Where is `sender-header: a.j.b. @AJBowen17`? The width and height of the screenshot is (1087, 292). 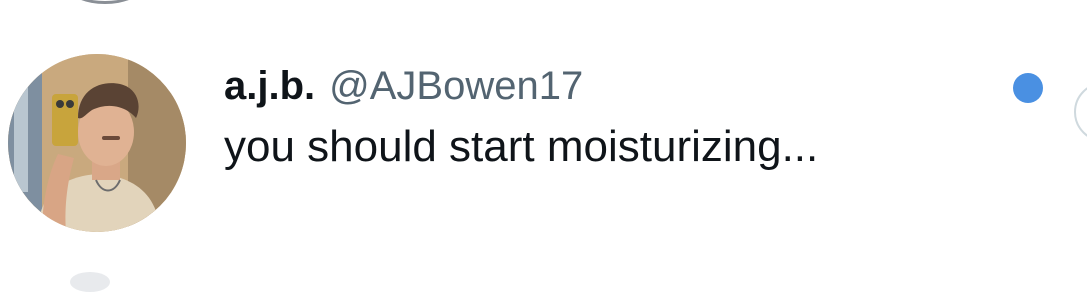 sender-header: a.j.b. @AJBowen17 is located at coordinates (615, 90).